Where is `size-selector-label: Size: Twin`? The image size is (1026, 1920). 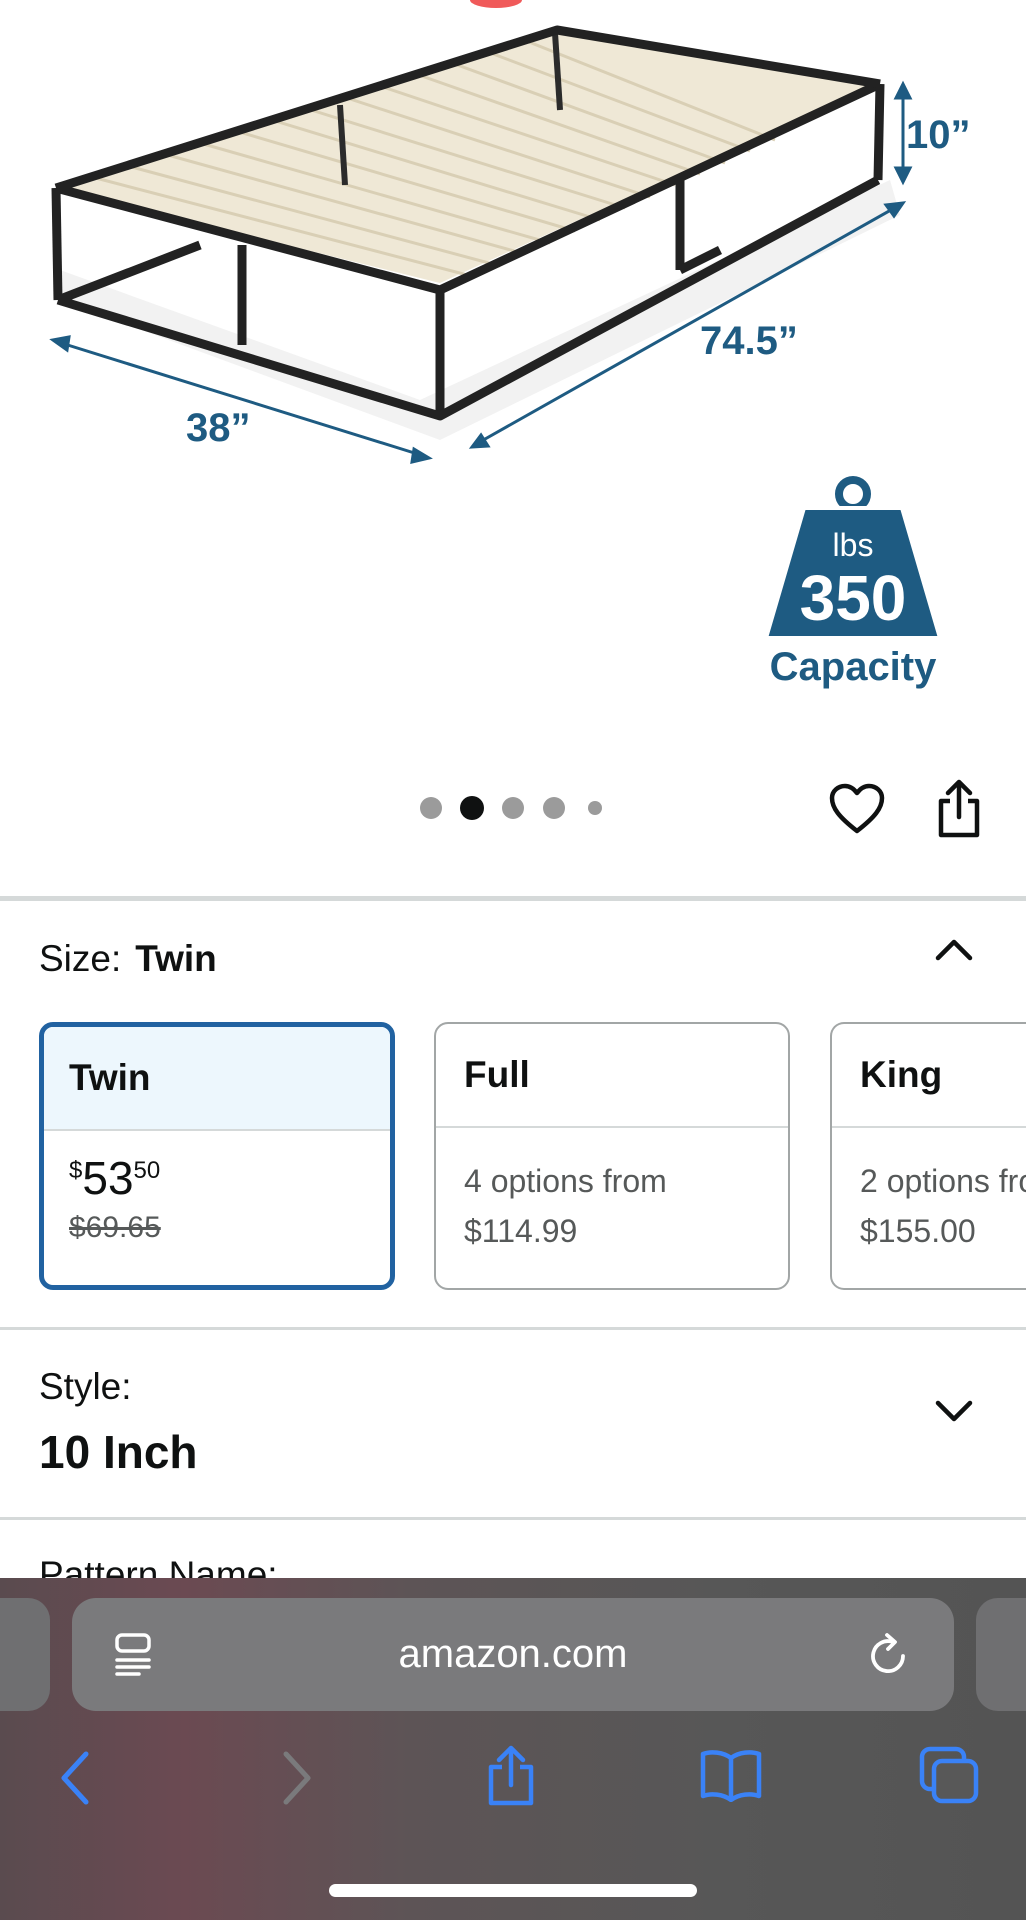
size-selector-label: Size: Twin is located at coordinates (128, 959).